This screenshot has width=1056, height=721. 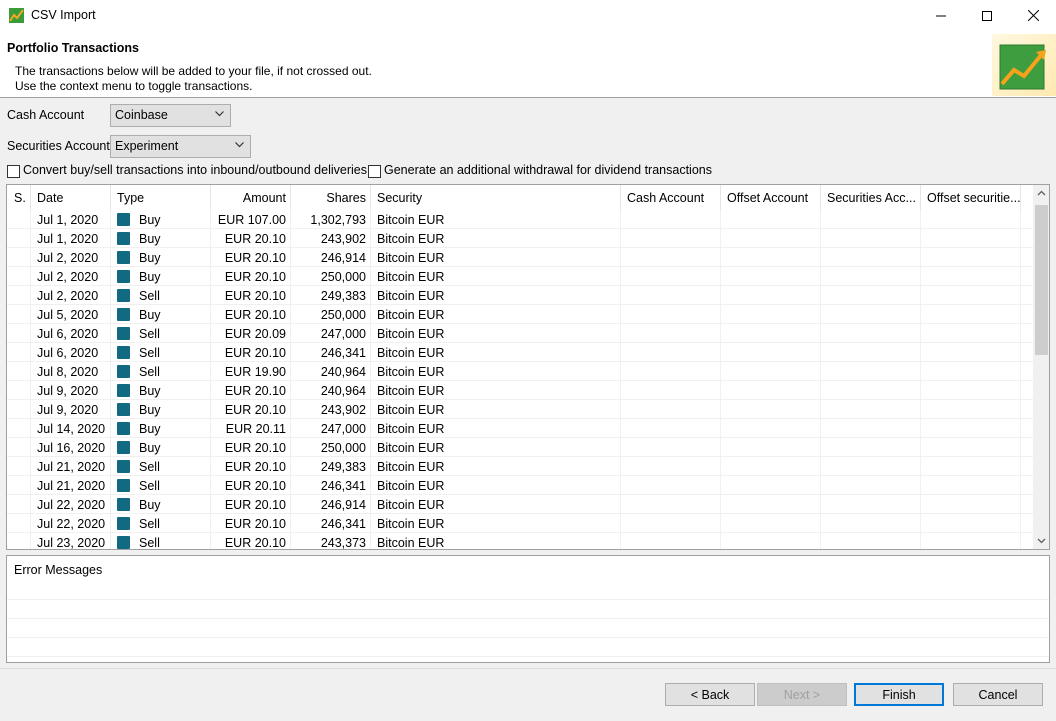 I want to click on shares-cell: 246,341, so click(x=331, y=485).